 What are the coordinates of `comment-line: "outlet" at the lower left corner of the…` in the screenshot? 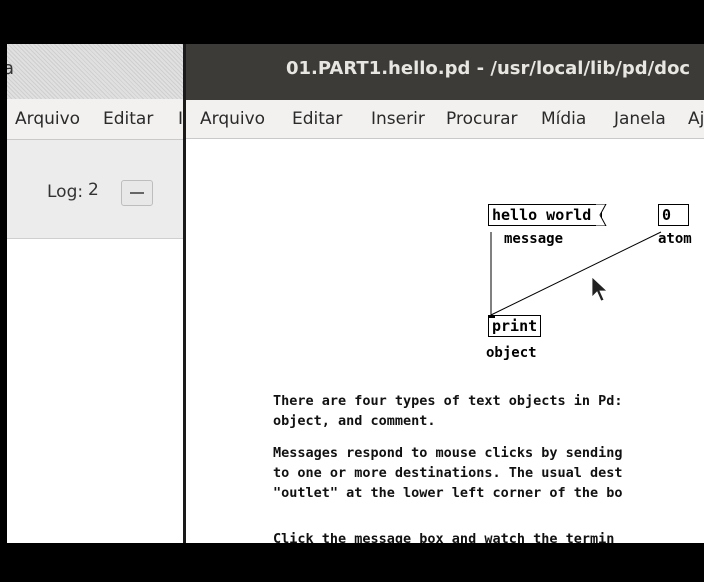 It's located at (448, 493).